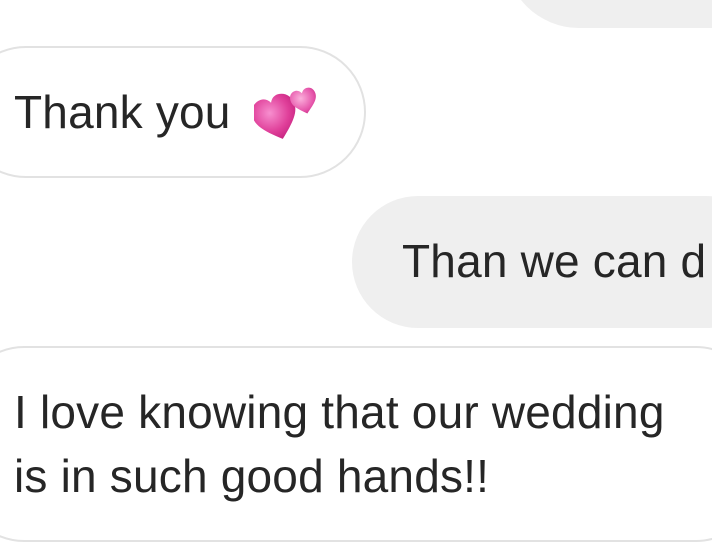 This screenshot has height=548, width=712. Describe the element at coordinates (252, 476) in the screenshot. I see `message-line: is in such good hands!!` at that location.